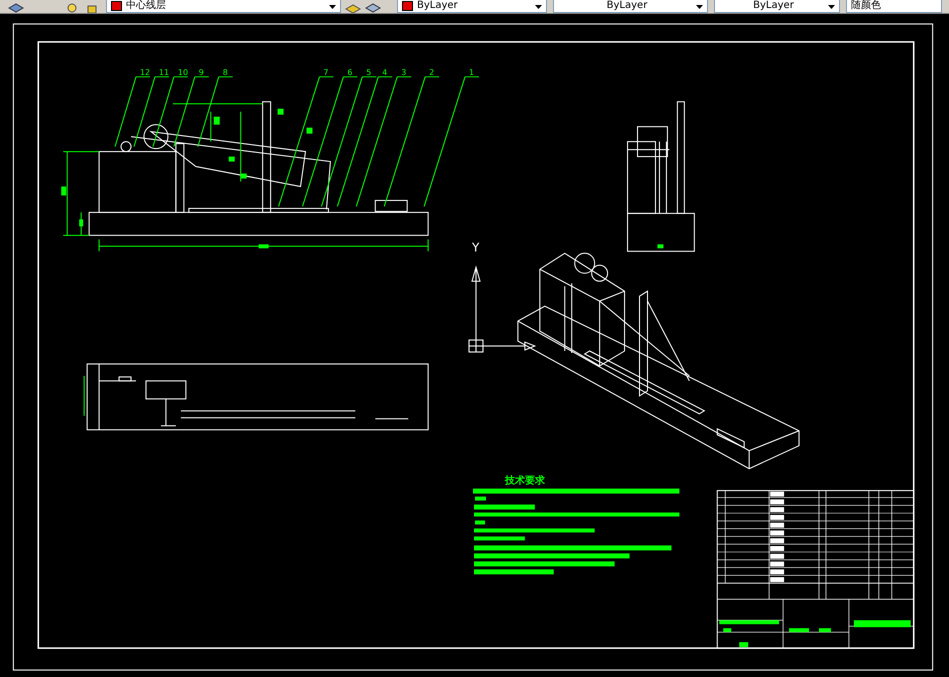 Image resolution: width=949 pixels, height=677 pixels. What do you see at coordinates (349, 72) in the screenshot?
I see `part-number-label: 6` at bounding box center [349, 72].